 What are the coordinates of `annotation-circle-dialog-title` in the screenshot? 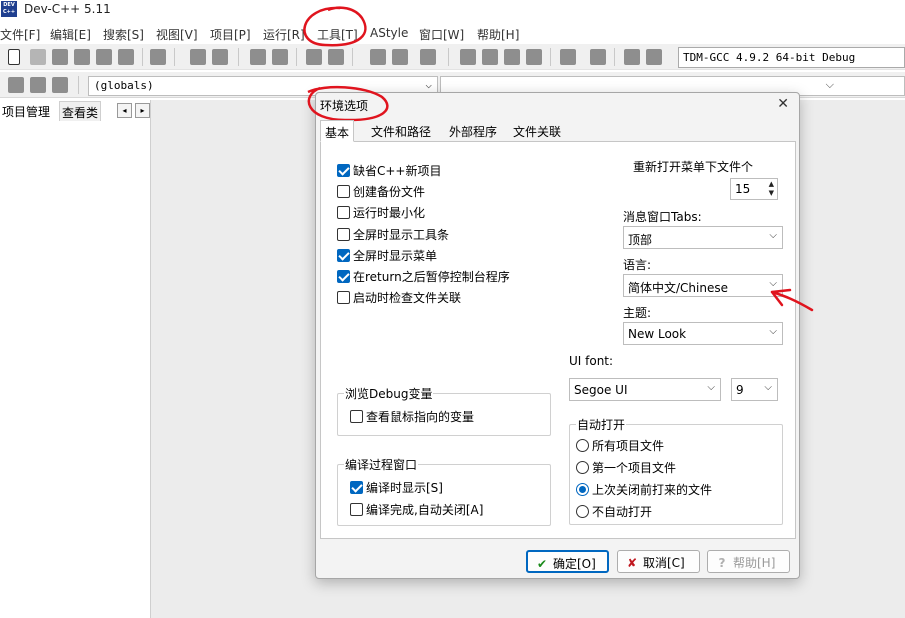 It's located at (348, 103).